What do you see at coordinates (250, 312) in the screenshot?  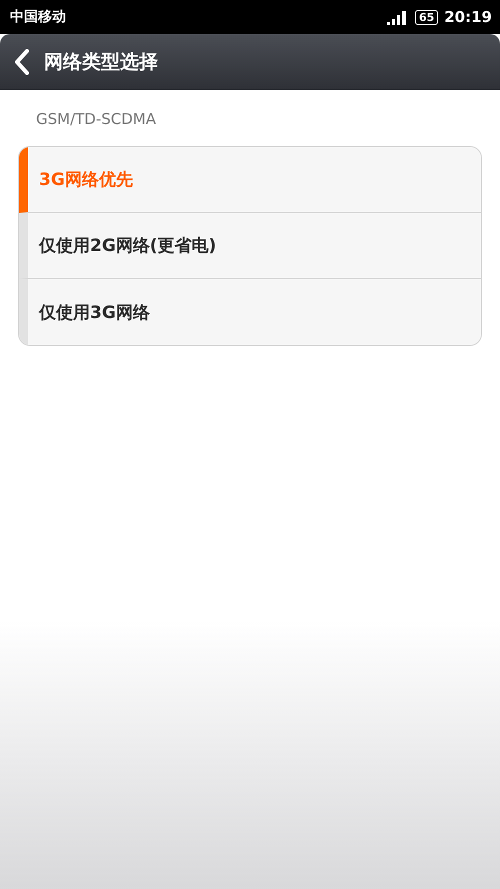 I see `network-option: 仅使用3G网络` at bounding box center [250, 312].